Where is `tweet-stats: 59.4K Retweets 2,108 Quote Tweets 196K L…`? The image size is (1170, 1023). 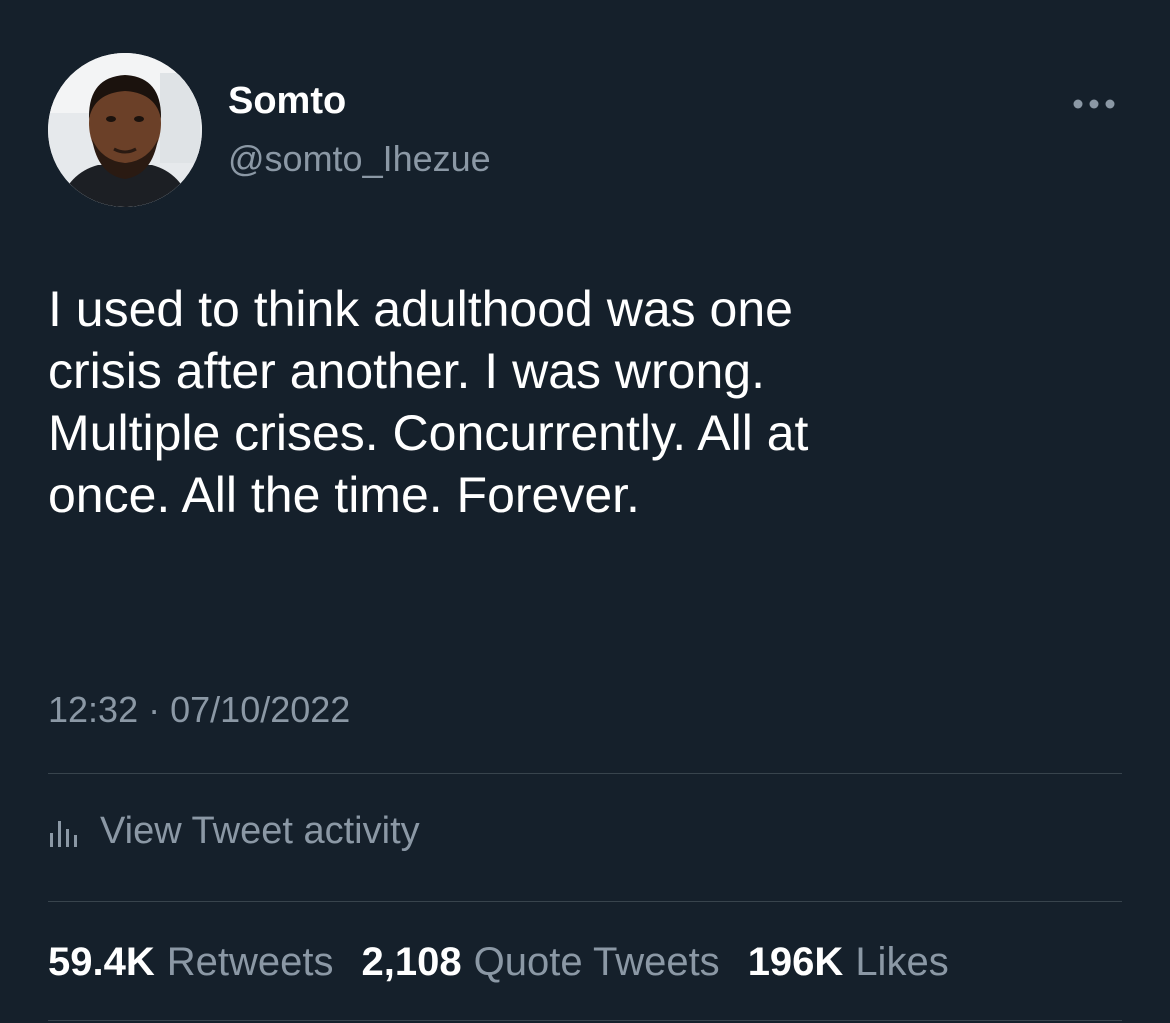 tweet-stats: 59.4K Retweets 2,108 Quote Tweets 196K L… is located at coordinates (498, 962).